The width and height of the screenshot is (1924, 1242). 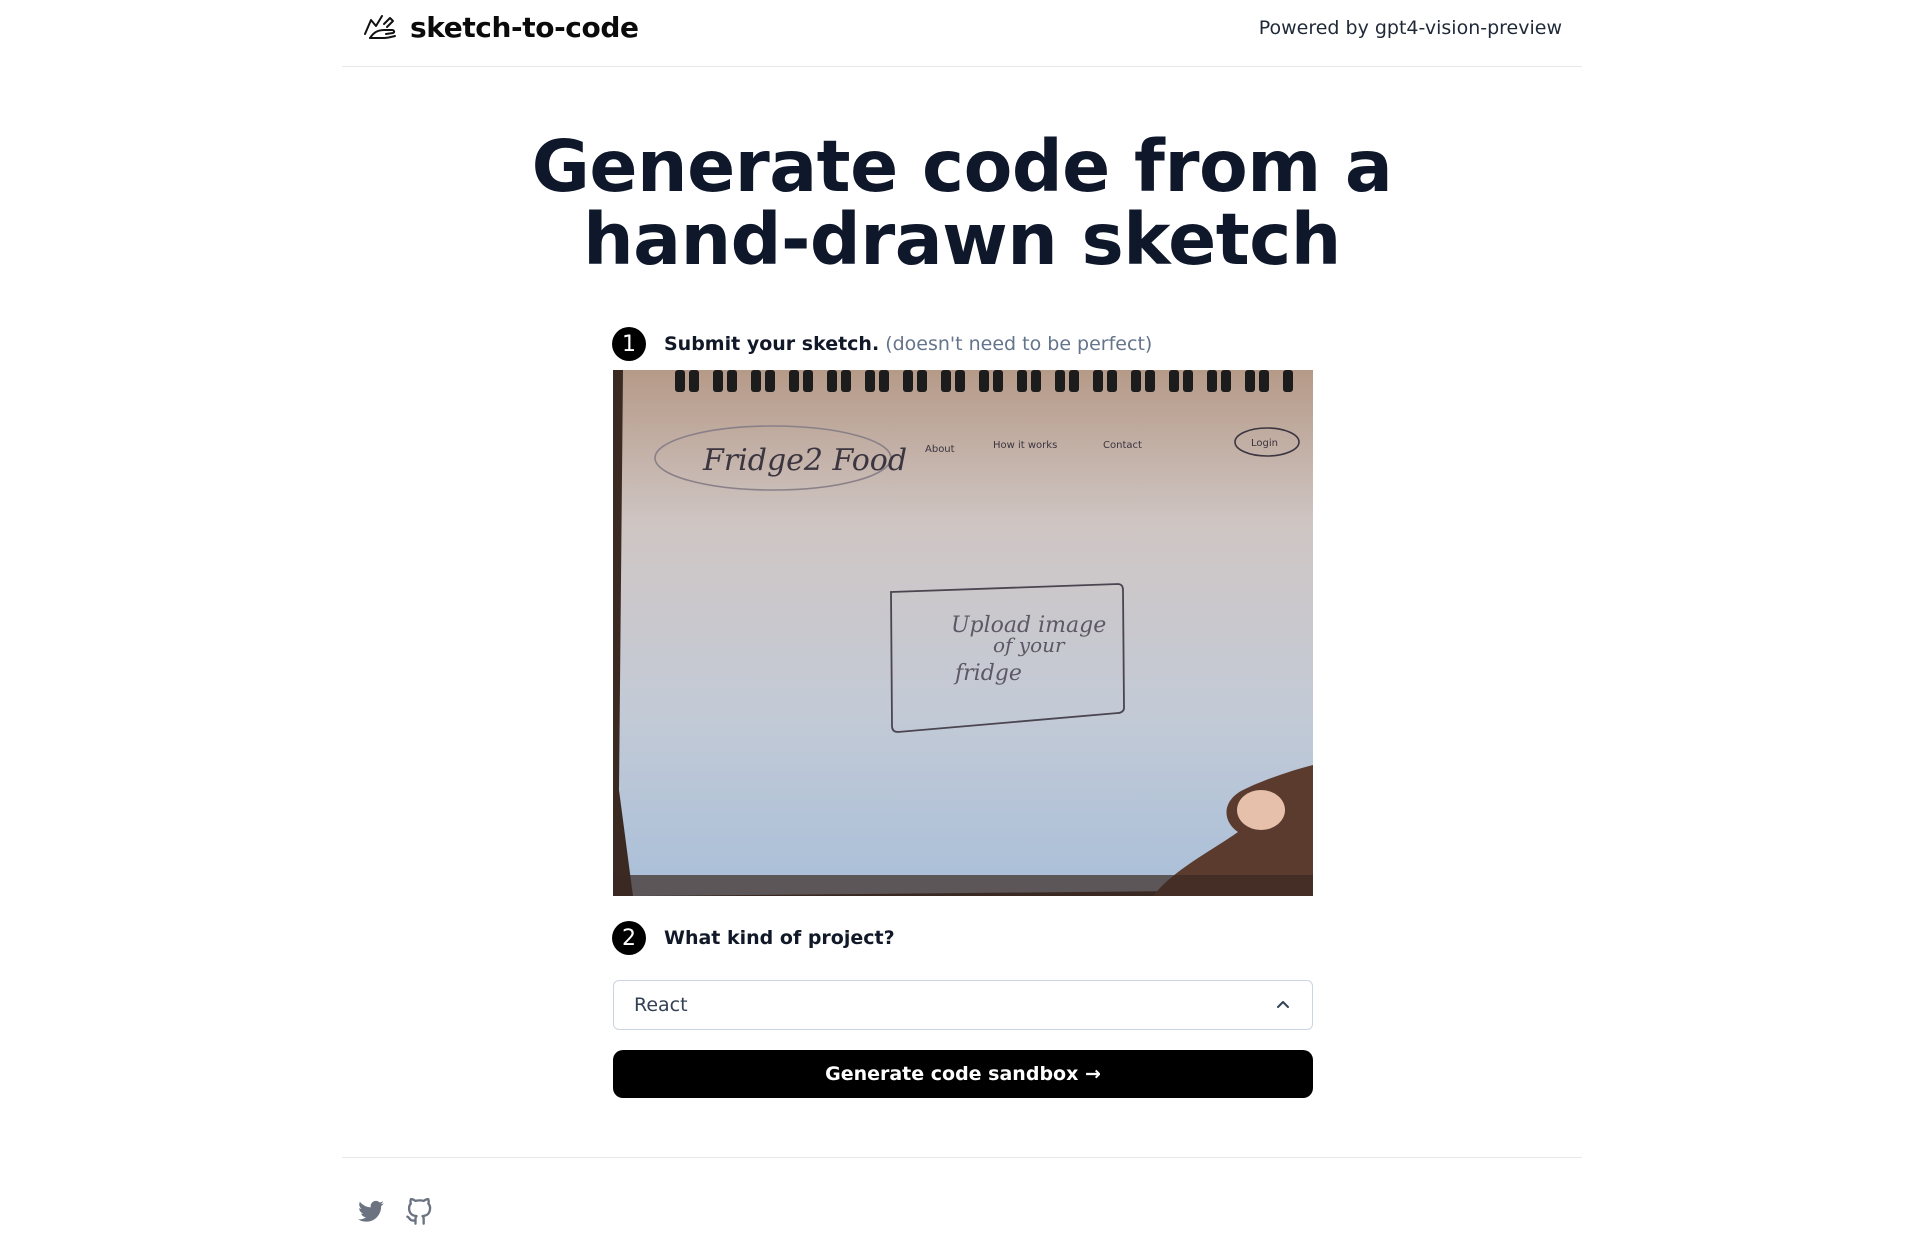 I want to click on sketch-nav-contact: Contact, so click(x=1122, y=445).